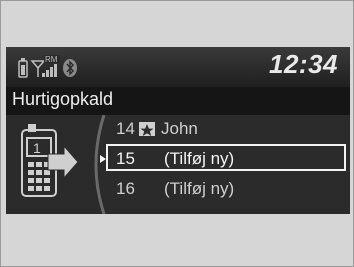 The width and height of the screenshot is (354, 267). Describe the element at coordinates (125, 158) in the screenshot. I see `speed-dial-number: 15` at that location.